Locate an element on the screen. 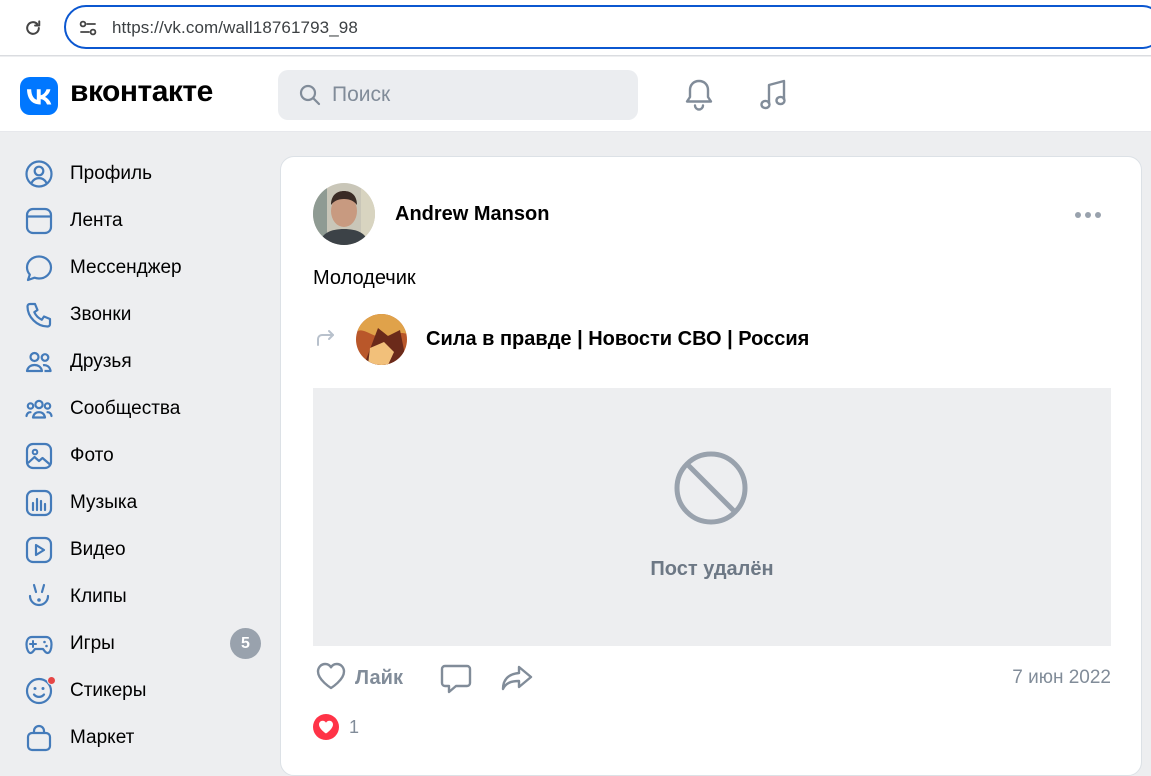 The image size is (1151, 776). games-count-badge: 5 is located at coordinates (245, 643).